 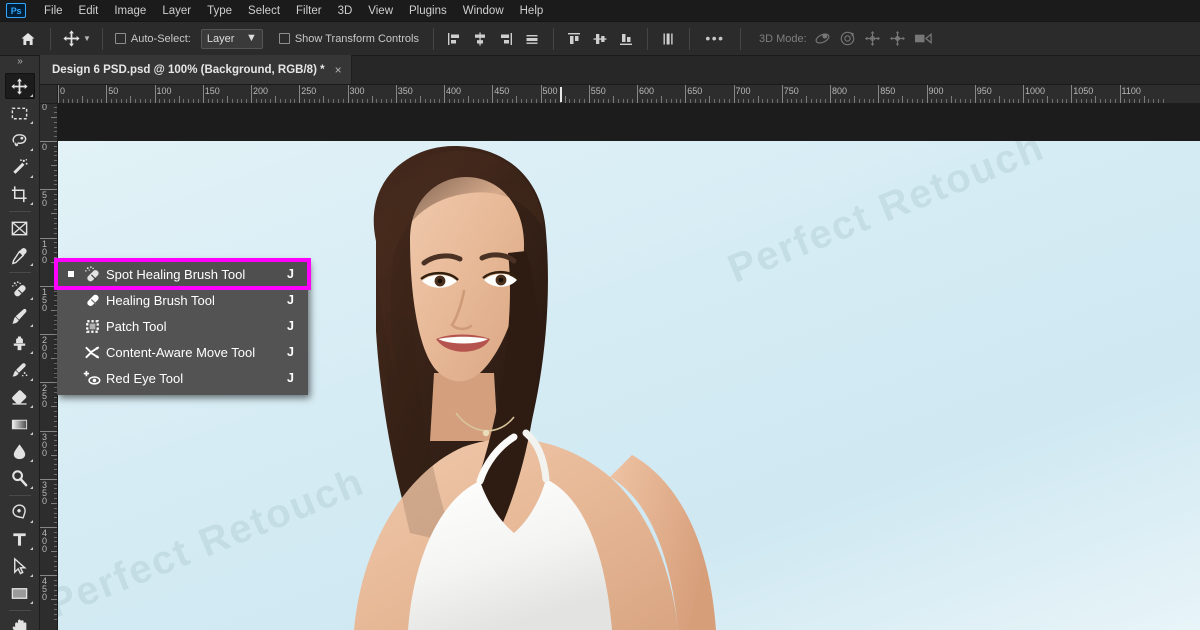 What do you see at coordinates (49, 94) in the screenshot?
I see `ruler-corner` at bounding box center [49, 94].